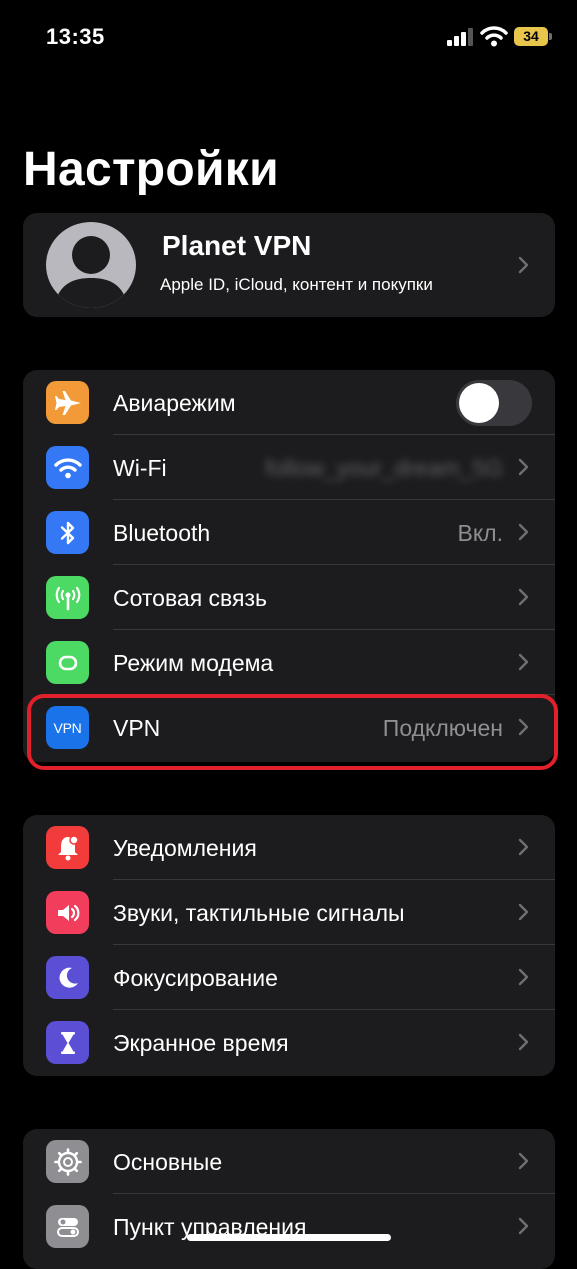 The height and width of the screenshot is (1269, 577). Describe the element at coordinates (190, 598) in the screenshot. I see `cellular-label: Сотовая связь` at that location.